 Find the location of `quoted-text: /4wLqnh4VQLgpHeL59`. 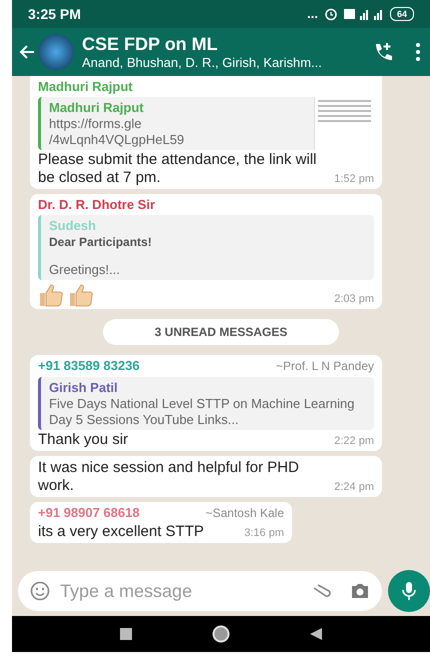

quoted-text: /4wLqnh4VQLgpHeL59 is located at coordinates (117, 140).